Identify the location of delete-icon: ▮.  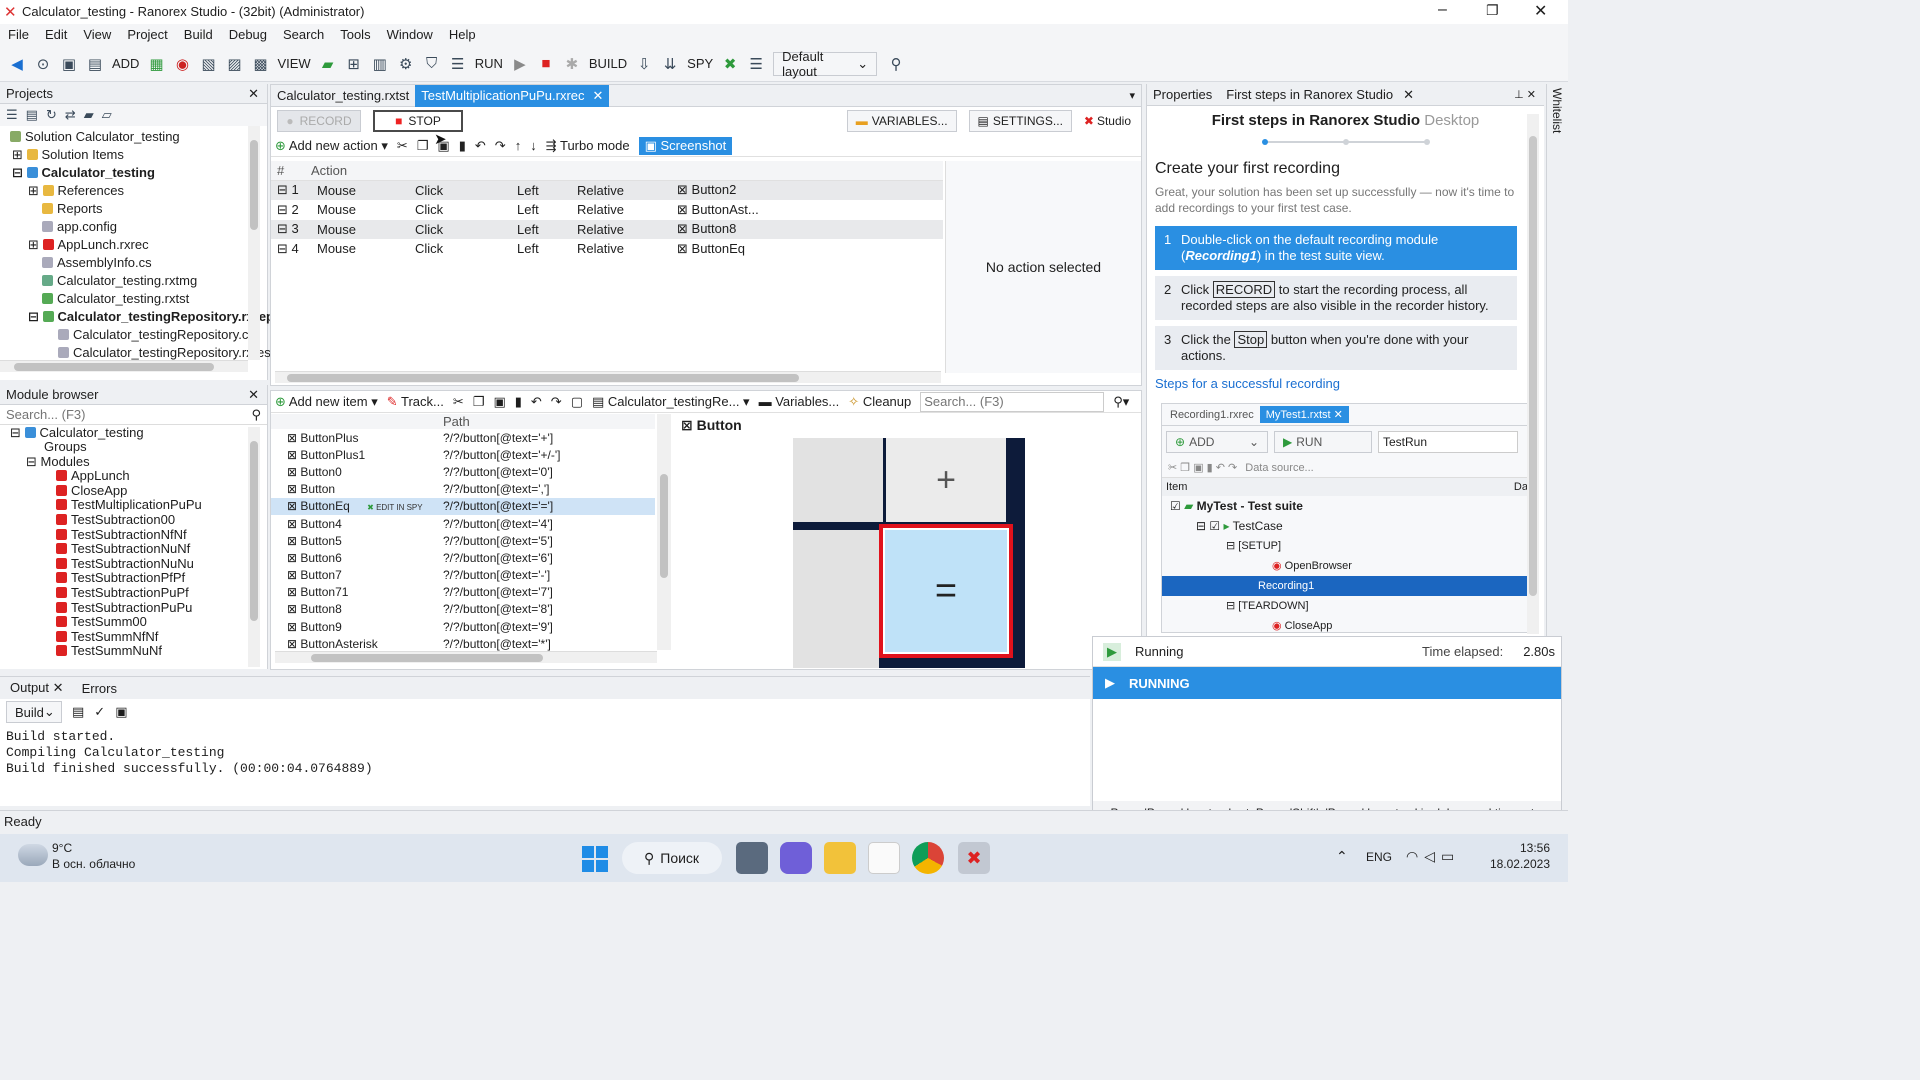
(518, 402).